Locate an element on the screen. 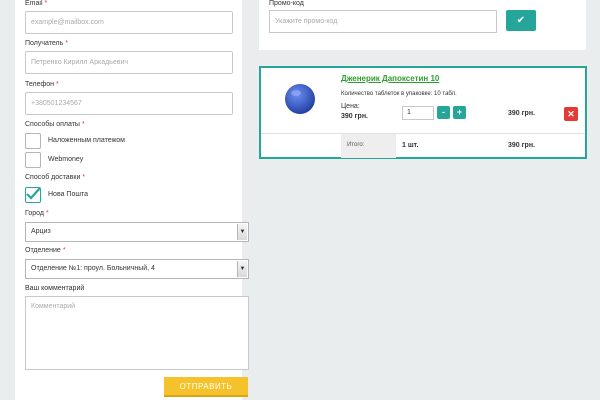 The image size is (600, 400). decrease-quantity-button: - is located at coordinates (443, 112).